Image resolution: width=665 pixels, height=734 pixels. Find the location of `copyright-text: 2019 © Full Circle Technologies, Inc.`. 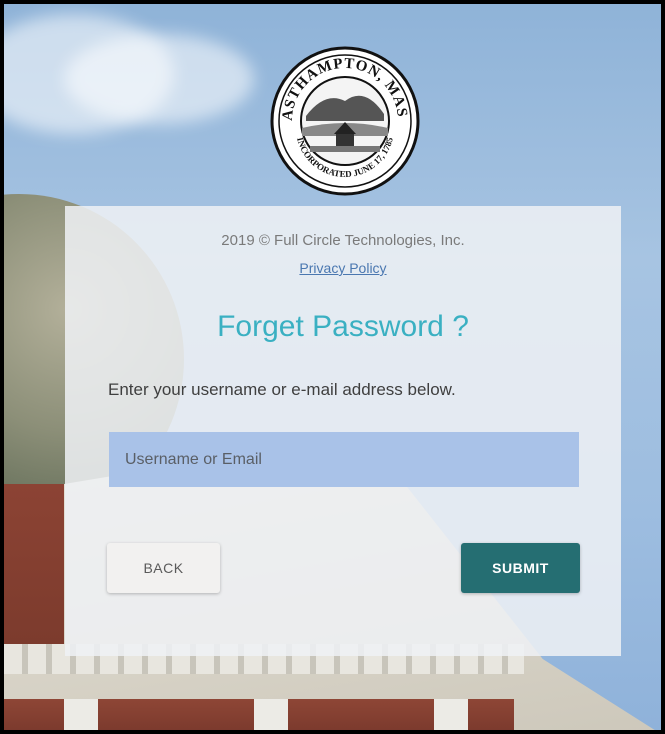

copyright-text: 2019 © Full Circle Technologies, Inc. is located at coordinates (343, 240).